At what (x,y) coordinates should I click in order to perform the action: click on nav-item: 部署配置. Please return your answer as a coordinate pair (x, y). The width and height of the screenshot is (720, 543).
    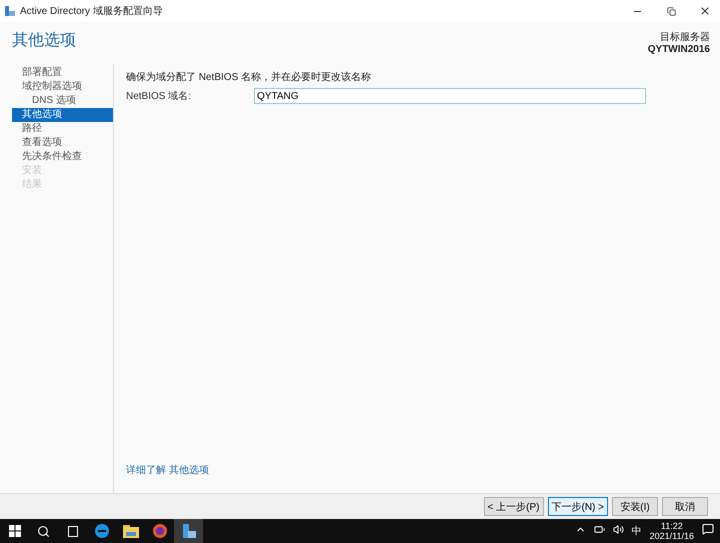
    Looking at the image, I should click on (62, 73).